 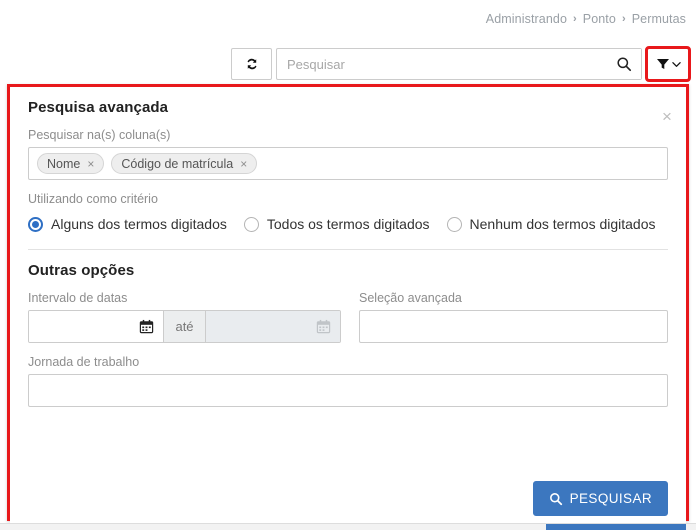 What do you see at coordinates (562, 224) in the screenshot?
I see `radio-label: Nenhum dos termos digitados` at bounding box center [562, 224].